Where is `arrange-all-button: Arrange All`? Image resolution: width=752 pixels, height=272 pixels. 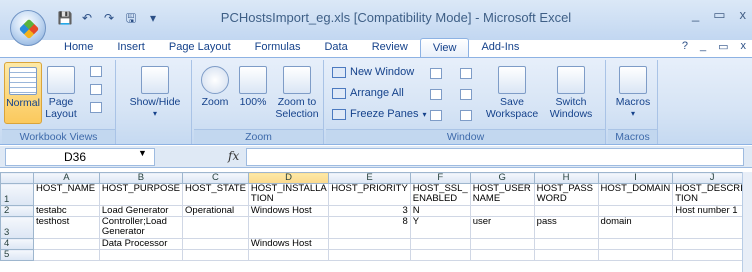
arrange-all-button: Arrange All is located at coordinates (368, 93).